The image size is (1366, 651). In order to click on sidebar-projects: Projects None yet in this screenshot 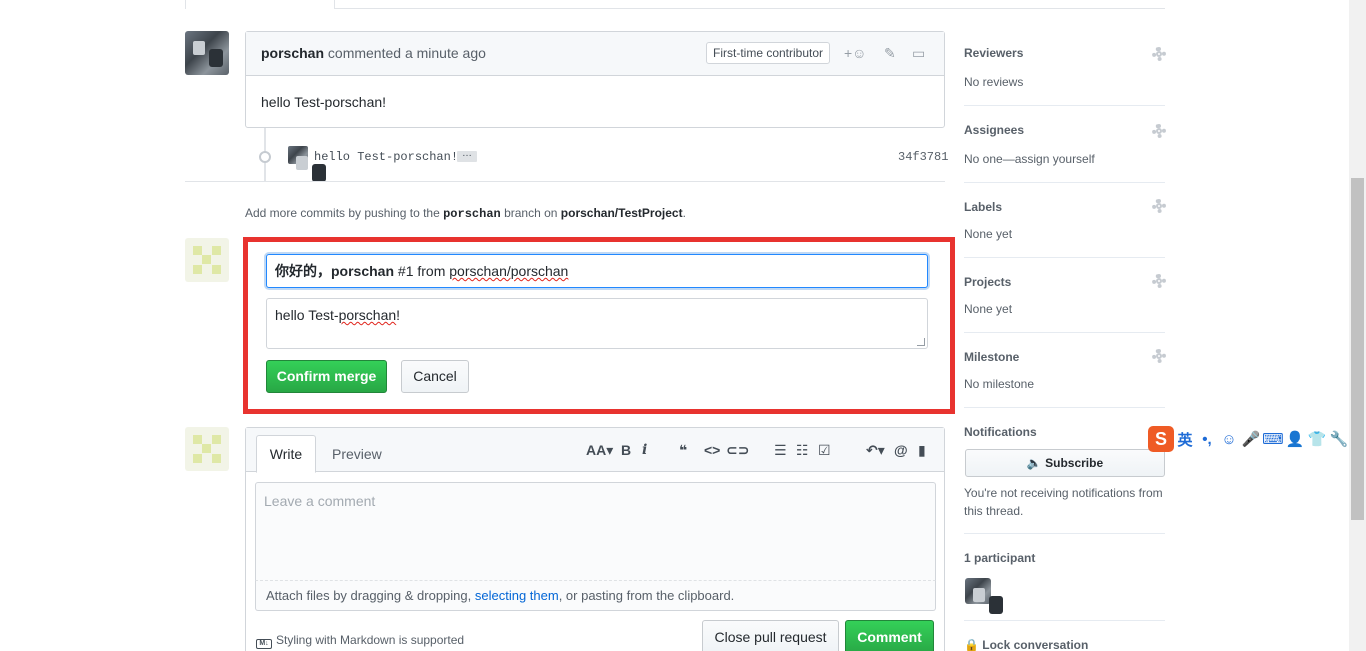, I will do `click(1065, 301)`.